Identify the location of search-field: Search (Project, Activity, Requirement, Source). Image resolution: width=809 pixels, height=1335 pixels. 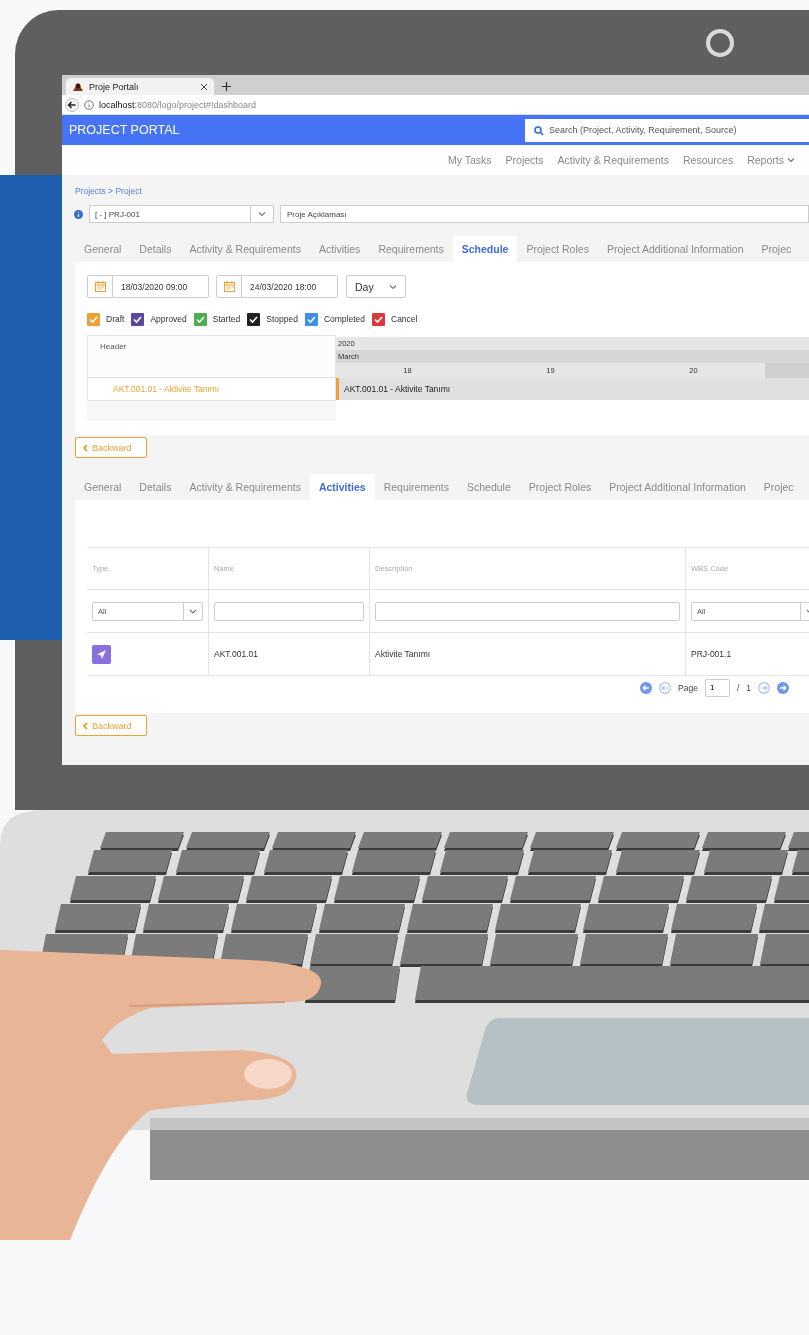
(667, 130).